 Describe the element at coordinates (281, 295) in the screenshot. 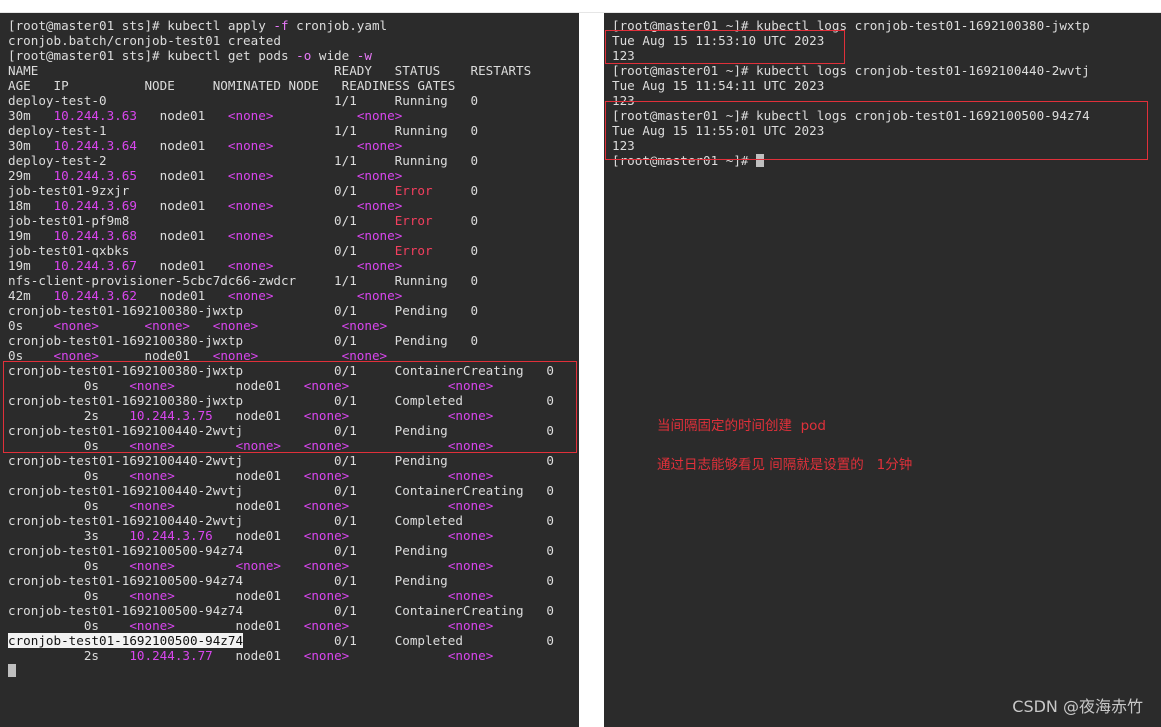

I see `terminal-line: 42m 10.244.3.62 node01 <none> <none>` at that location.